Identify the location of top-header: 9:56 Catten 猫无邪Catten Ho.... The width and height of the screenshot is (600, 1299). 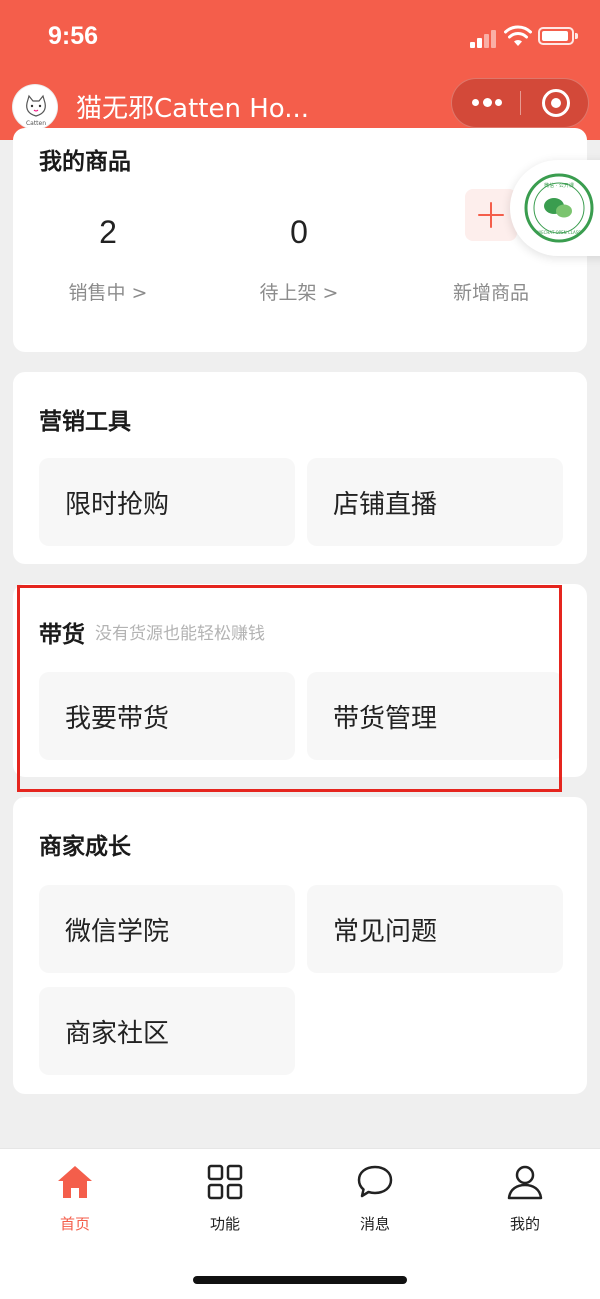
(300, 70).